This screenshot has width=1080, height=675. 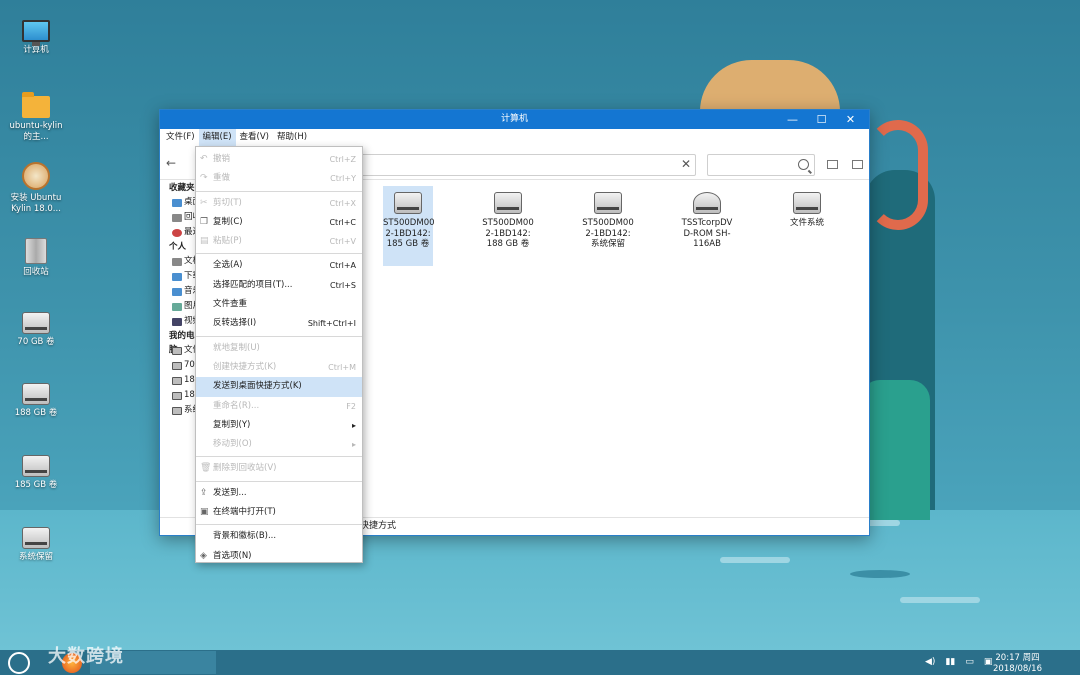 I want to click on file-item-188gb: ST500DM00 2-1BD142: 188 GB 卷, so click(x=508, y=218).